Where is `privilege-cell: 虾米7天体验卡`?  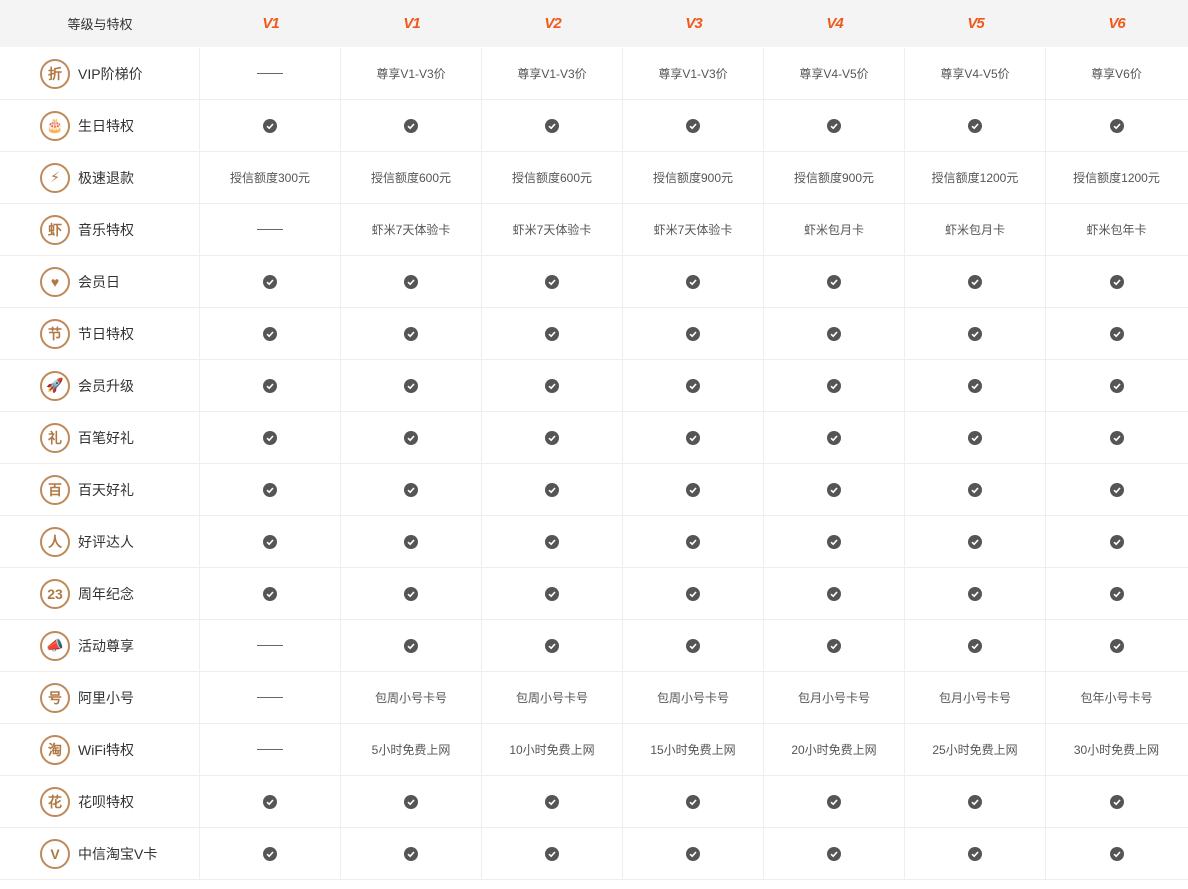
privilege-cell: 虾米7天体验卡 is located at coordinates (552, 229).